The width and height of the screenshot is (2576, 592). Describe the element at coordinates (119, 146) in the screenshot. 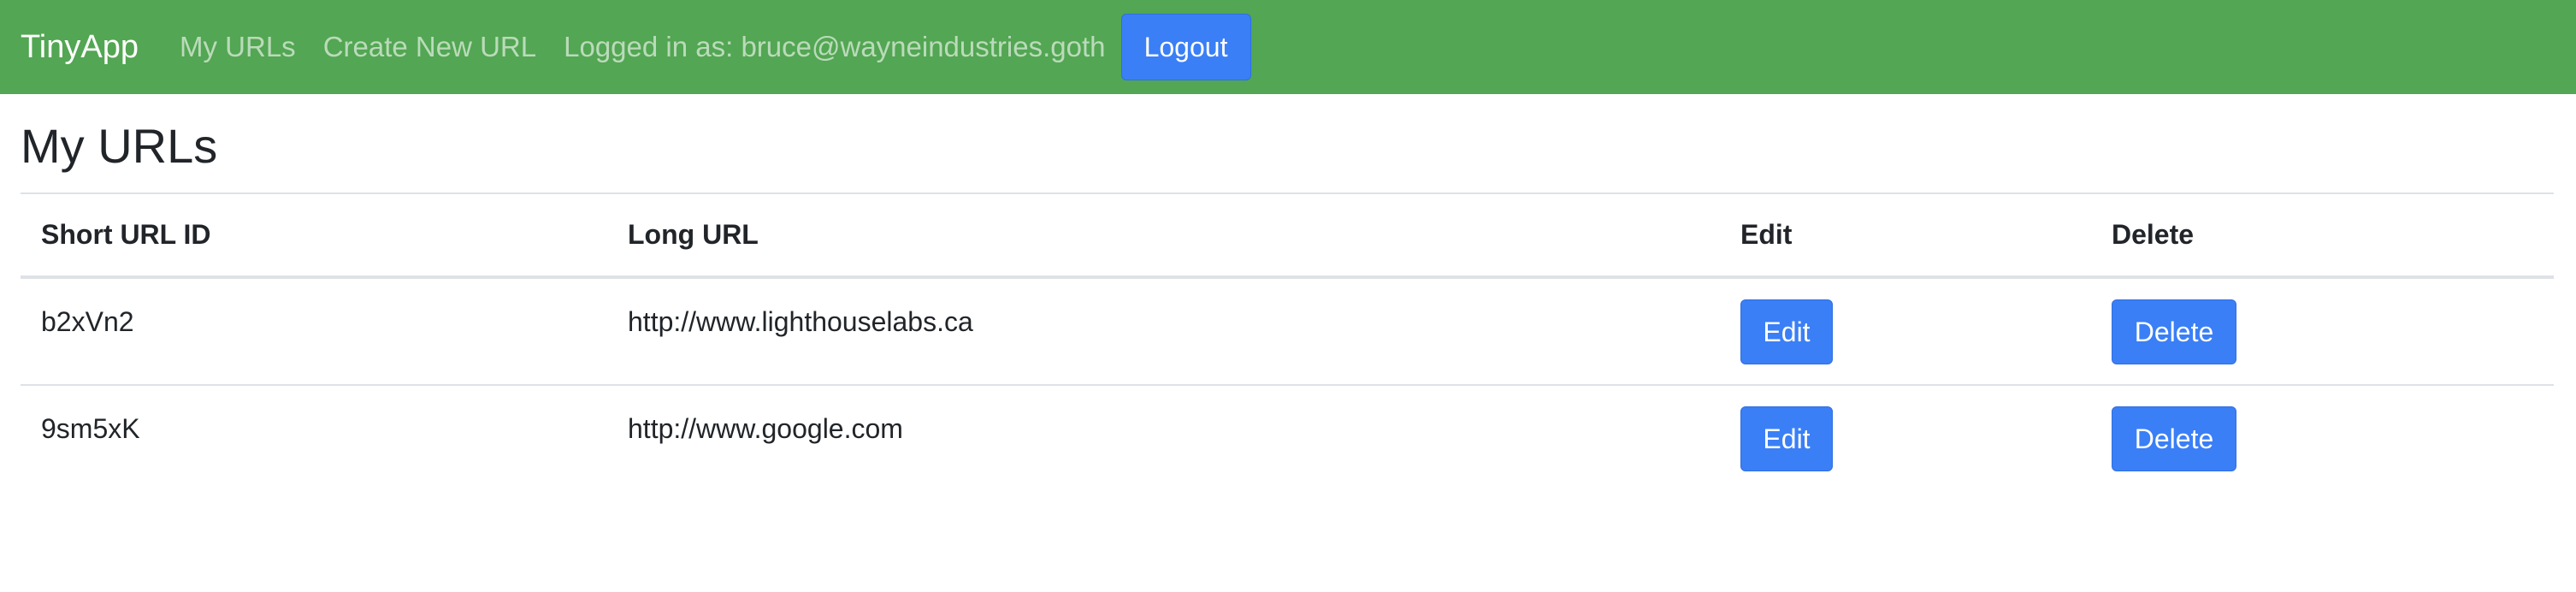

I see `page-title: My URLs` at that location.